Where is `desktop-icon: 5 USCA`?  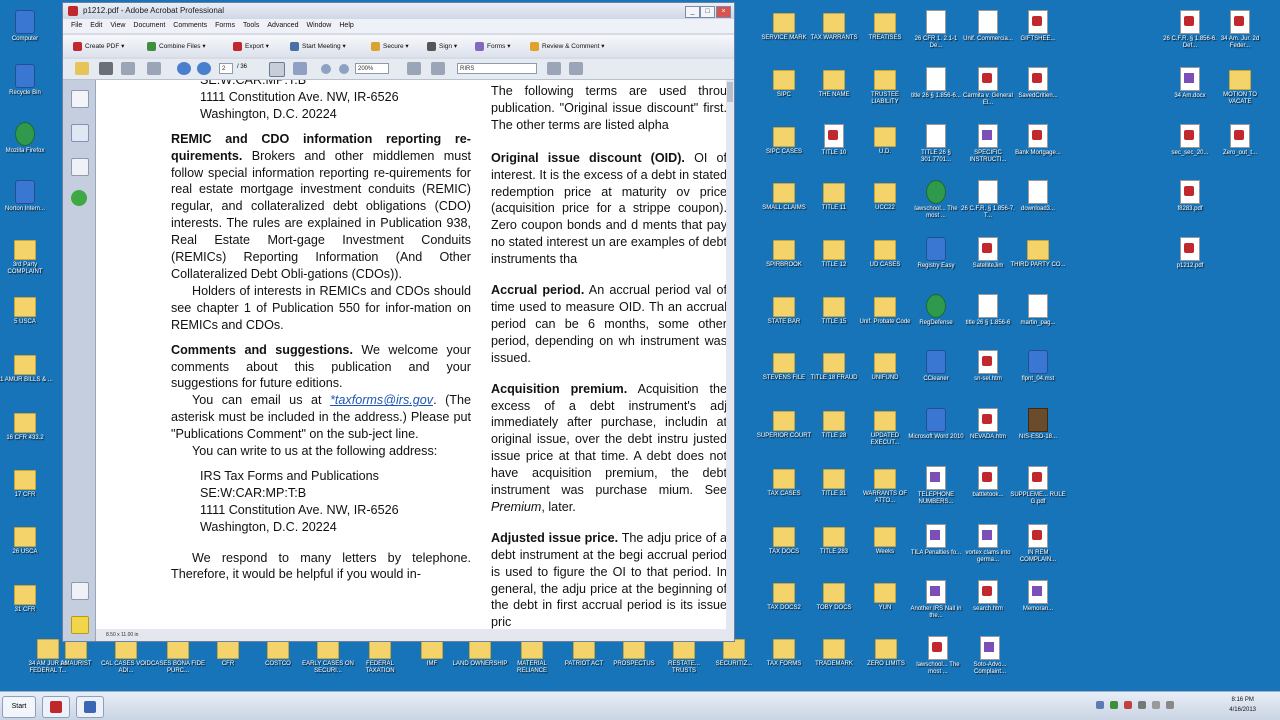 desktop-icon: 5 USCA is located at coordinates (26, 310).